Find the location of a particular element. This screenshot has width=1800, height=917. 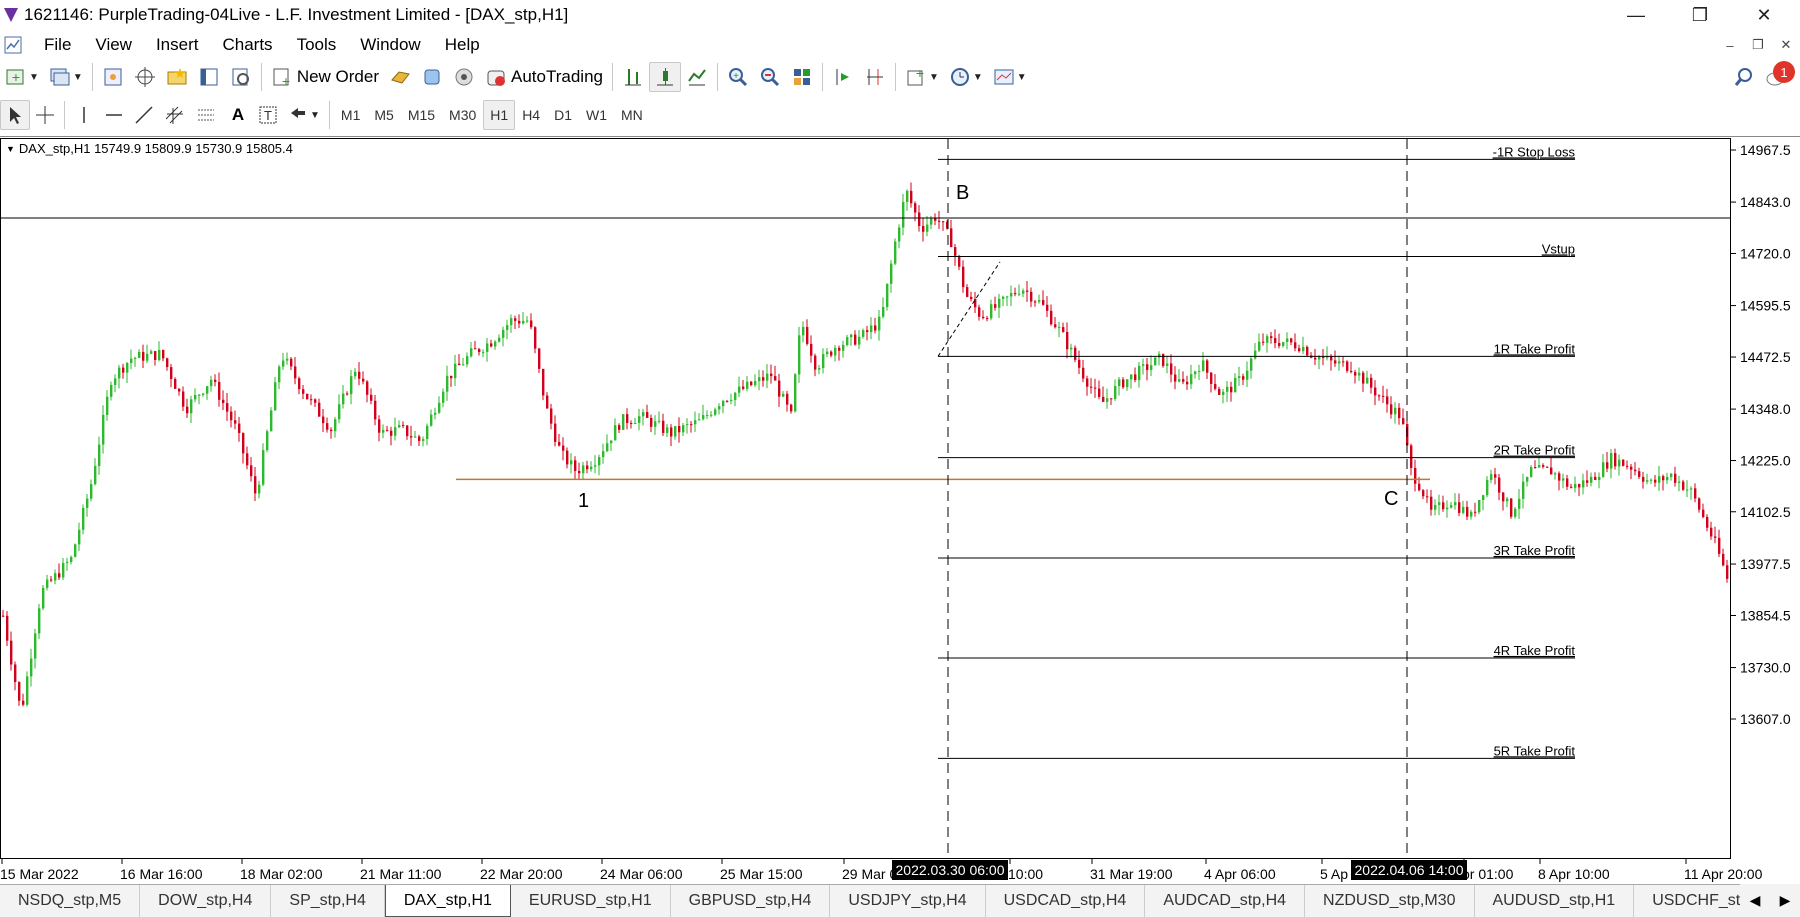

line-chart-button is located at coordinates (697, 77).